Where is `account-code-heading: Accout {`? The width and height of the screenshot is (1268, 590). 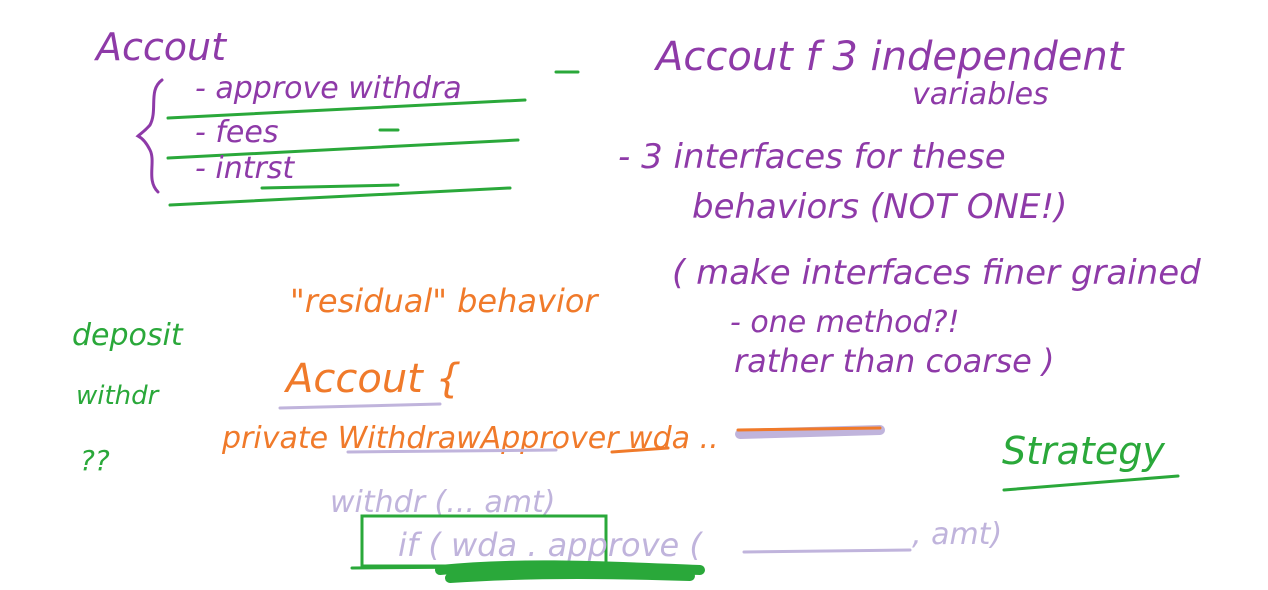
account-code-heading: Accout { is located at coordinates (372, 379).